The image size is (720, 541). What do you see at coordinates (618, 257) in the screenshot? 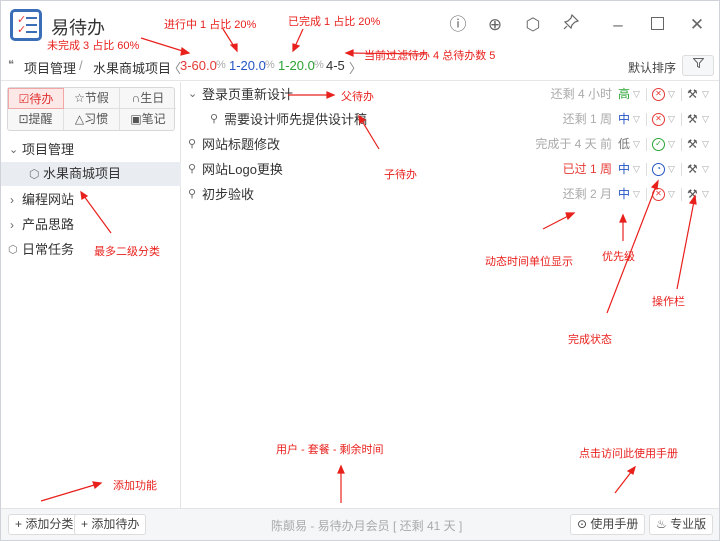
I see `annotation-priority: 优先级` at bounding box center [618, 257].